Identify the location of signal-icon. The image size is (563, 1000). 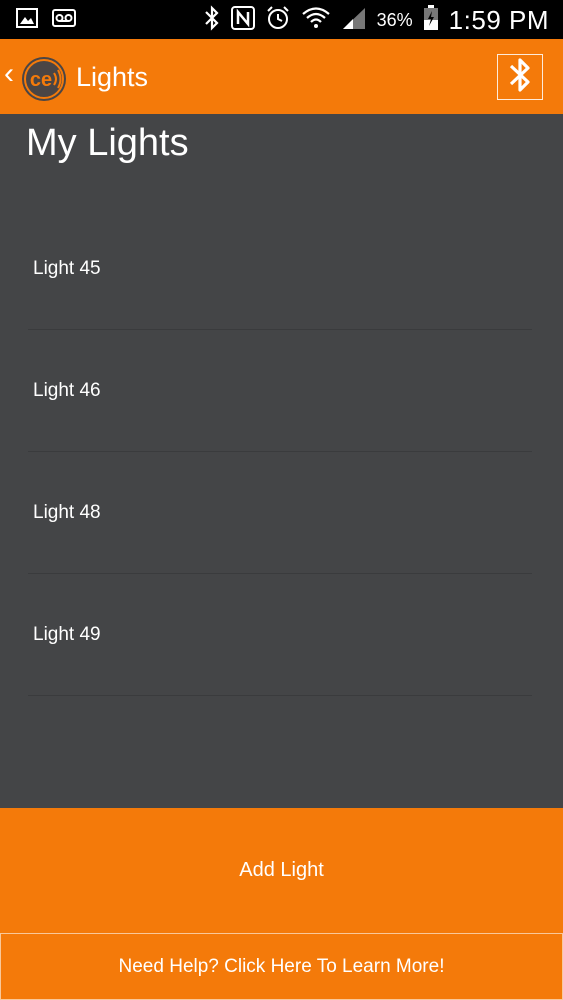
(354, 20).